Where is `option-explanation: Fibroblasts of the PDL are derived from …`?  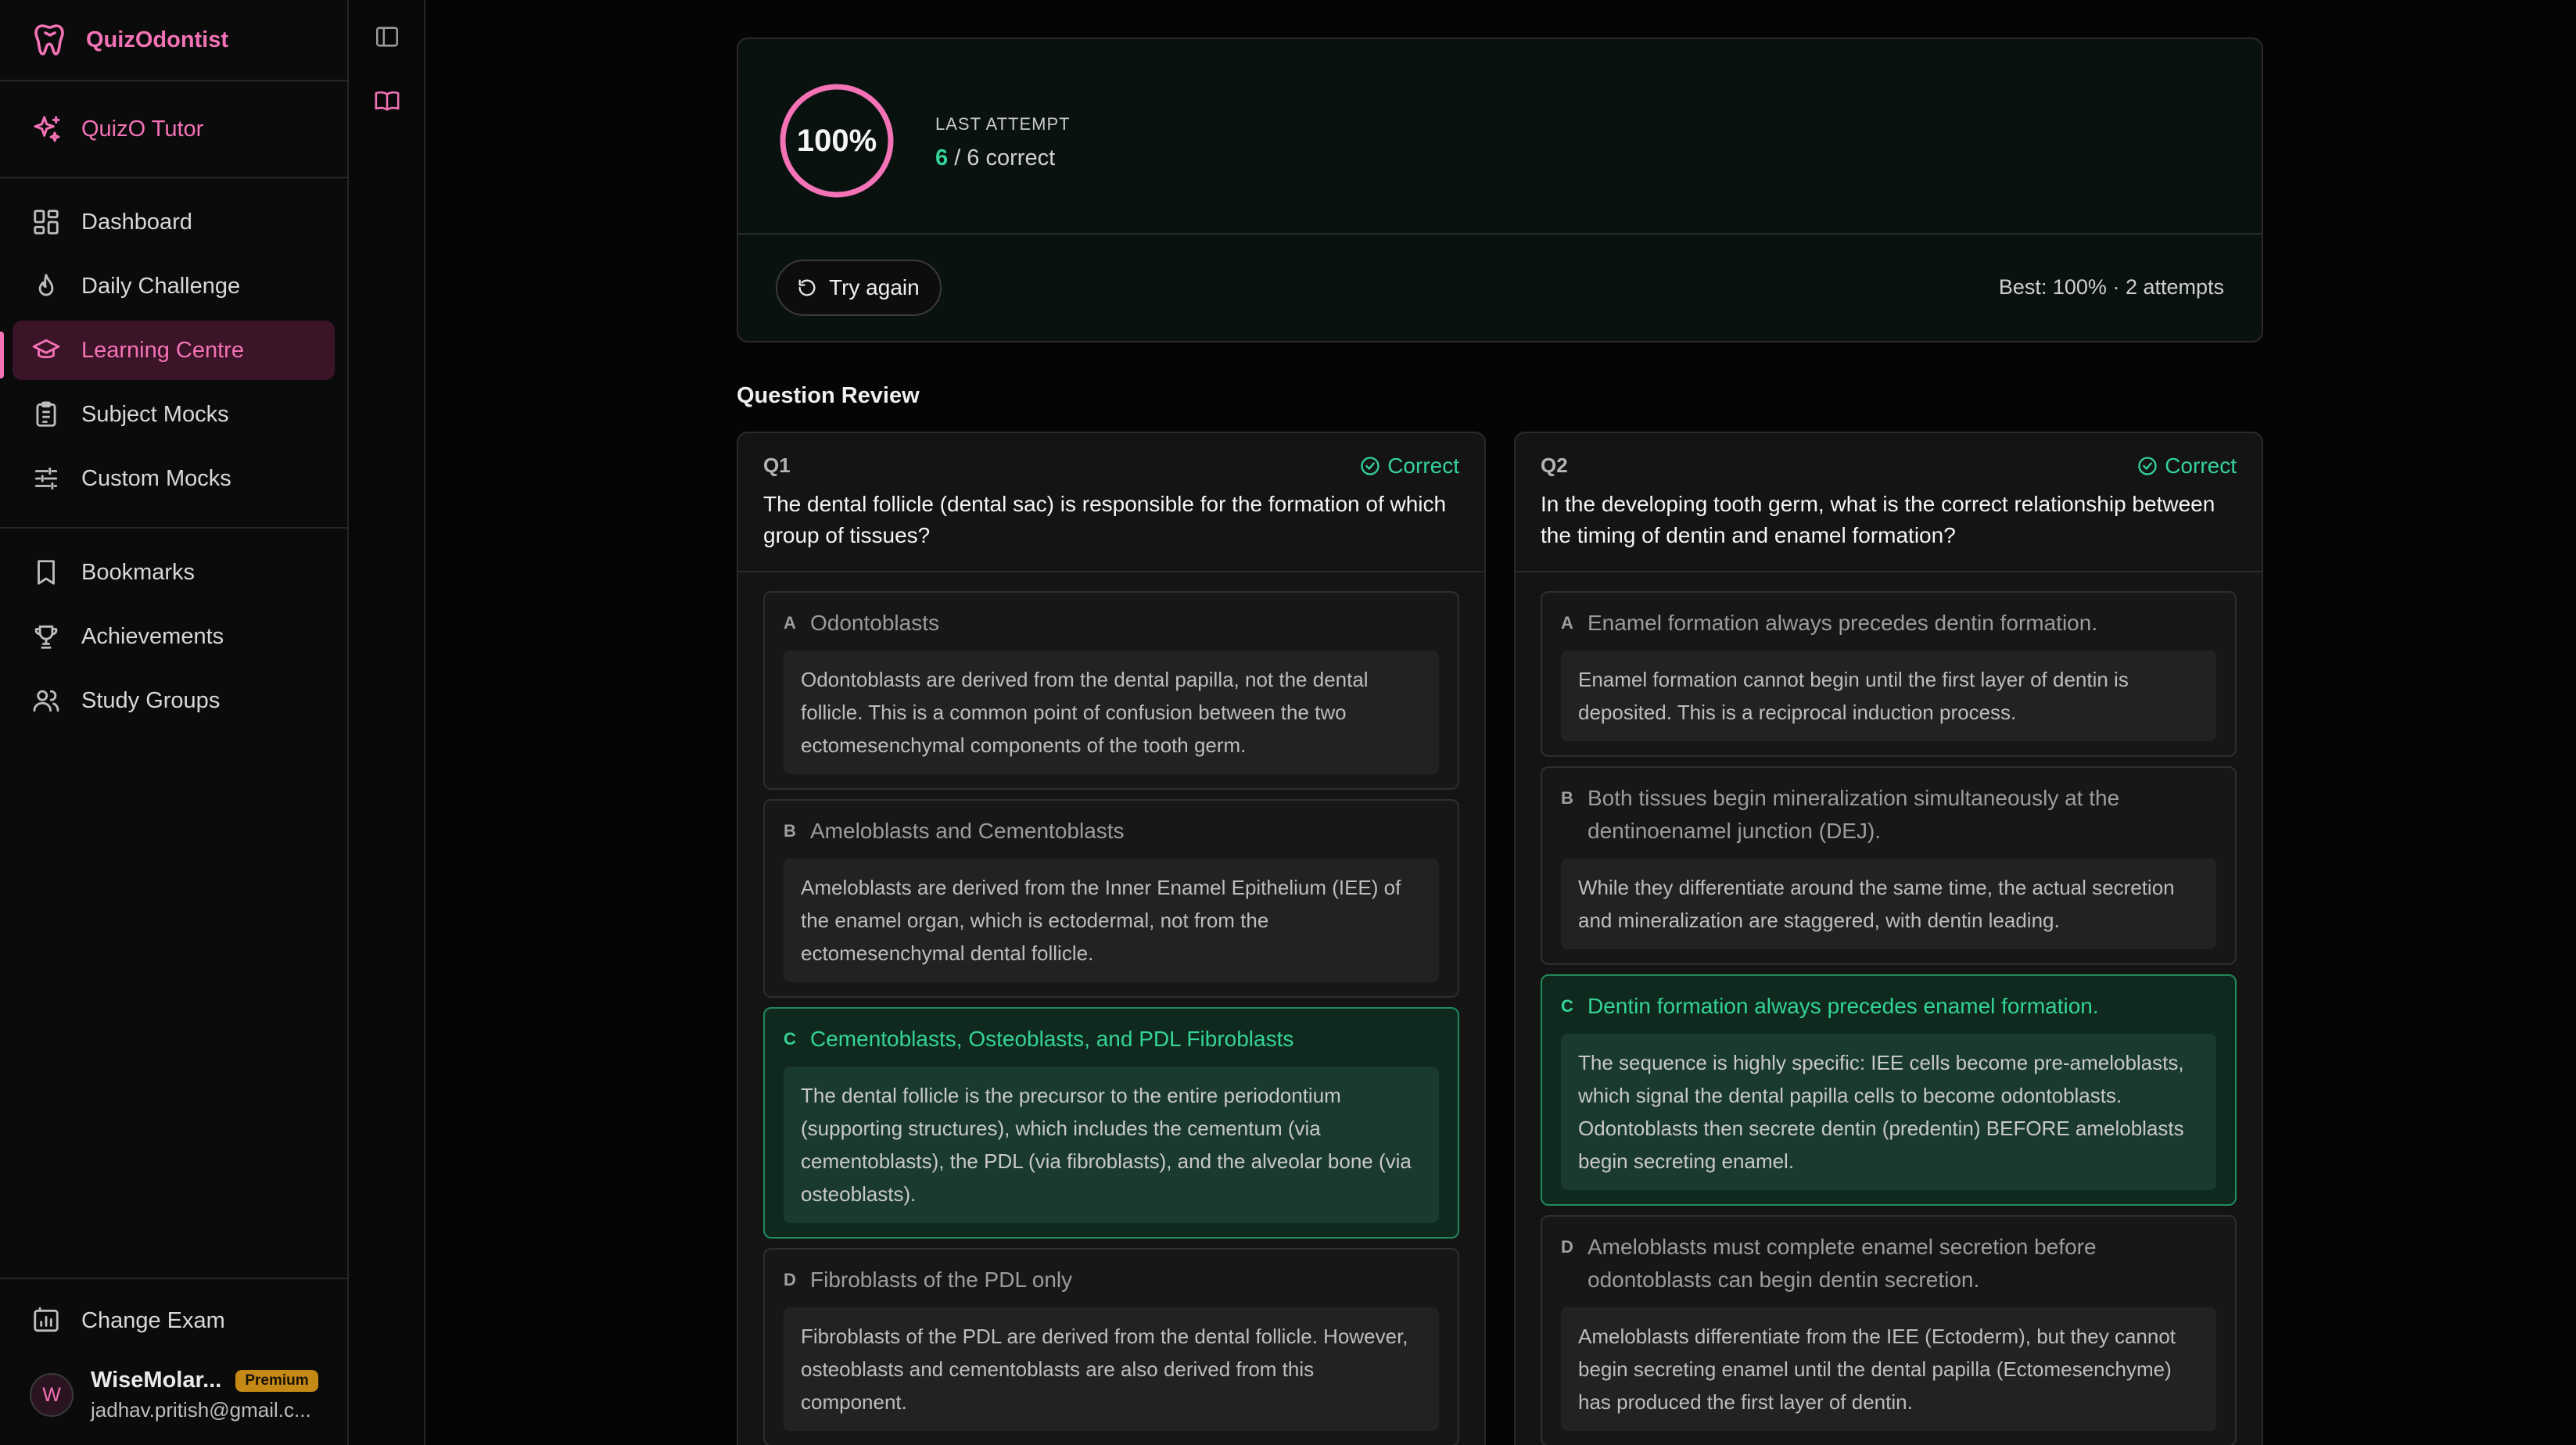 option-explanation: Fibroblasts of the PDL are derived from … is located at coordinates (1111, 1369).